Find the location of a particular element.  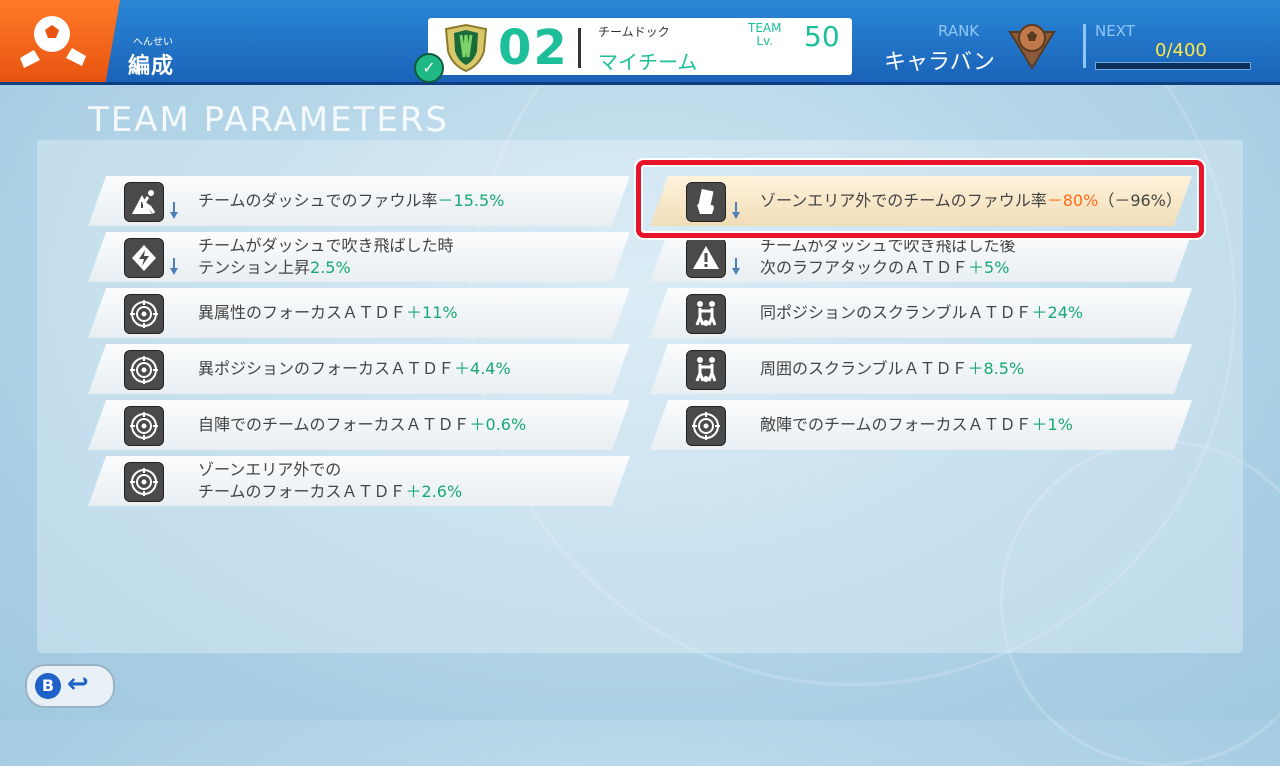

parameter-row: 異属性のフォーカスＡＴＤＦ＋11% is located at coordinates (359, 313).